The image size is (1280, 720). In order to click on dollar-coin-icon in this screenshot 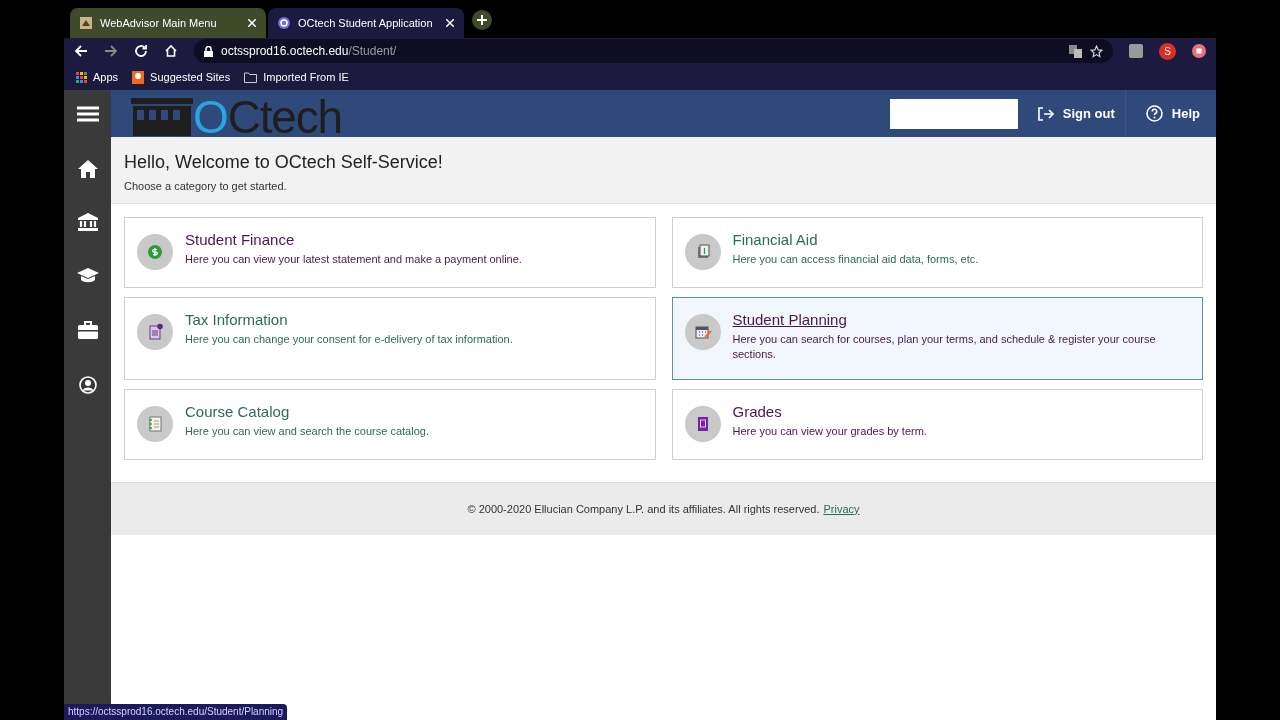, I will do `click(155, 252)`.